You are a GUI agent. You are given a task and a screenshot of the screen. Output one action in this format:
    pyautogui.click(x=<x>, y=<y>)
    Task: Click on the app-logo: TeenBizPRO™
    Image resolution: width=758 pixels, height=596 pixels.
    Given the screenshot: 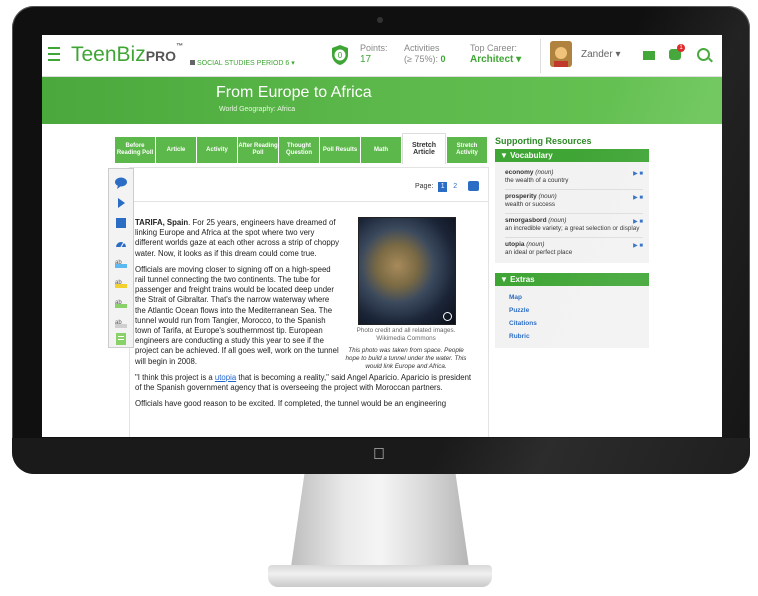 What is the action you would take?
    pyautogui.click(x=127, y=55)
    